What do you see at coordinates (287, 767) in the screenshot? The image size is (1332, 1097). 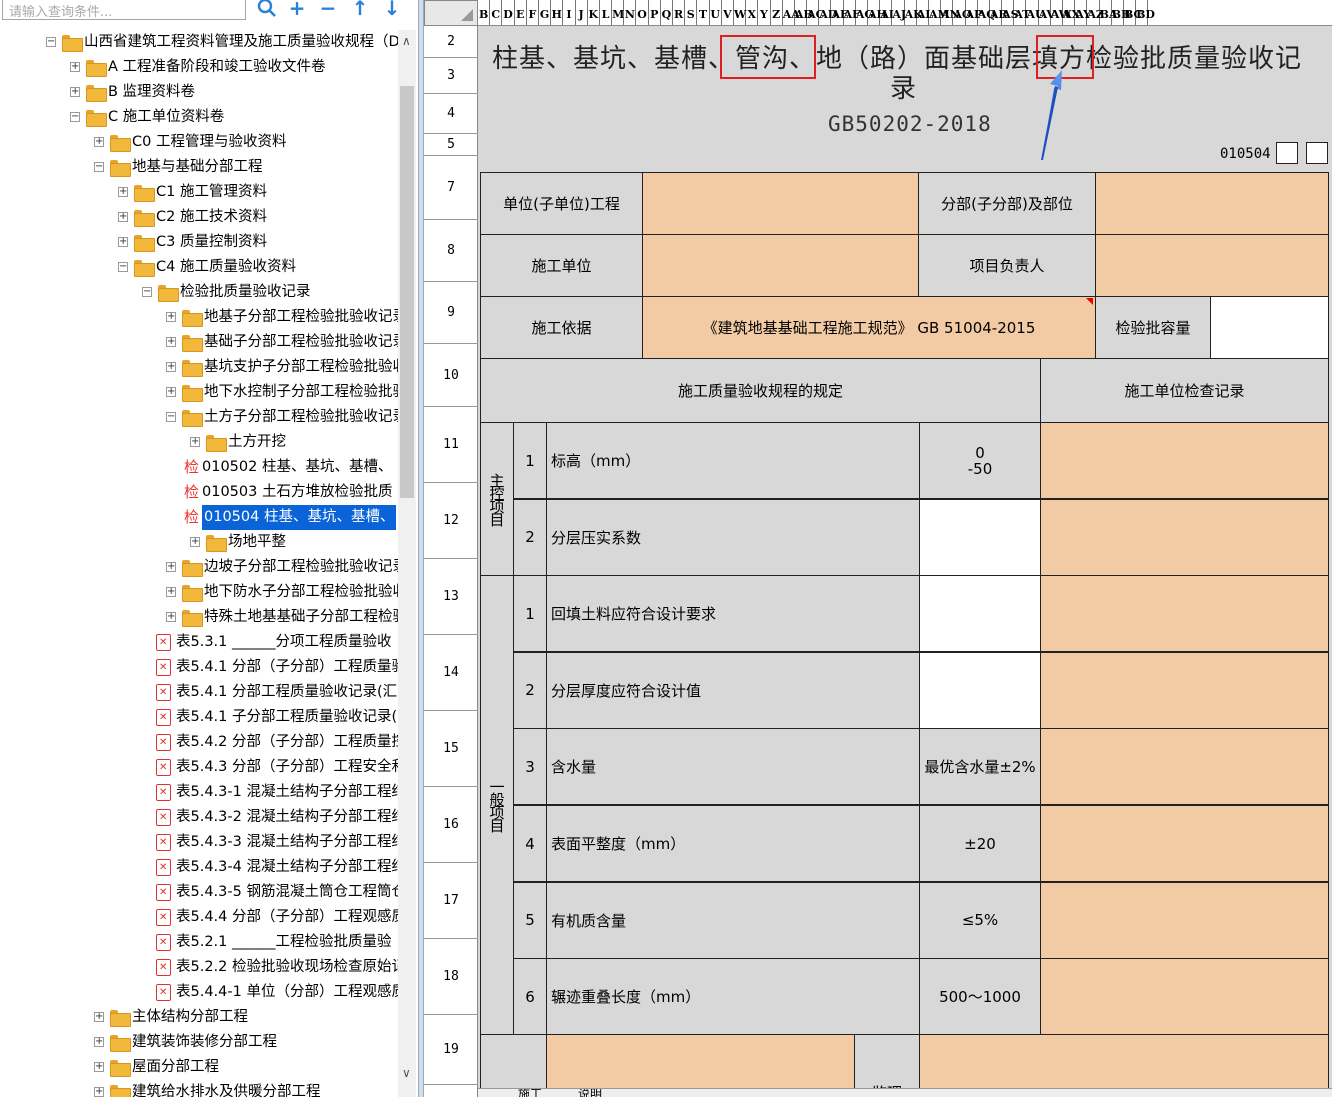 I see `tree-item-label: 表5.4.3 分部（子分部）工程安全和` at bounding box center [287, 767].